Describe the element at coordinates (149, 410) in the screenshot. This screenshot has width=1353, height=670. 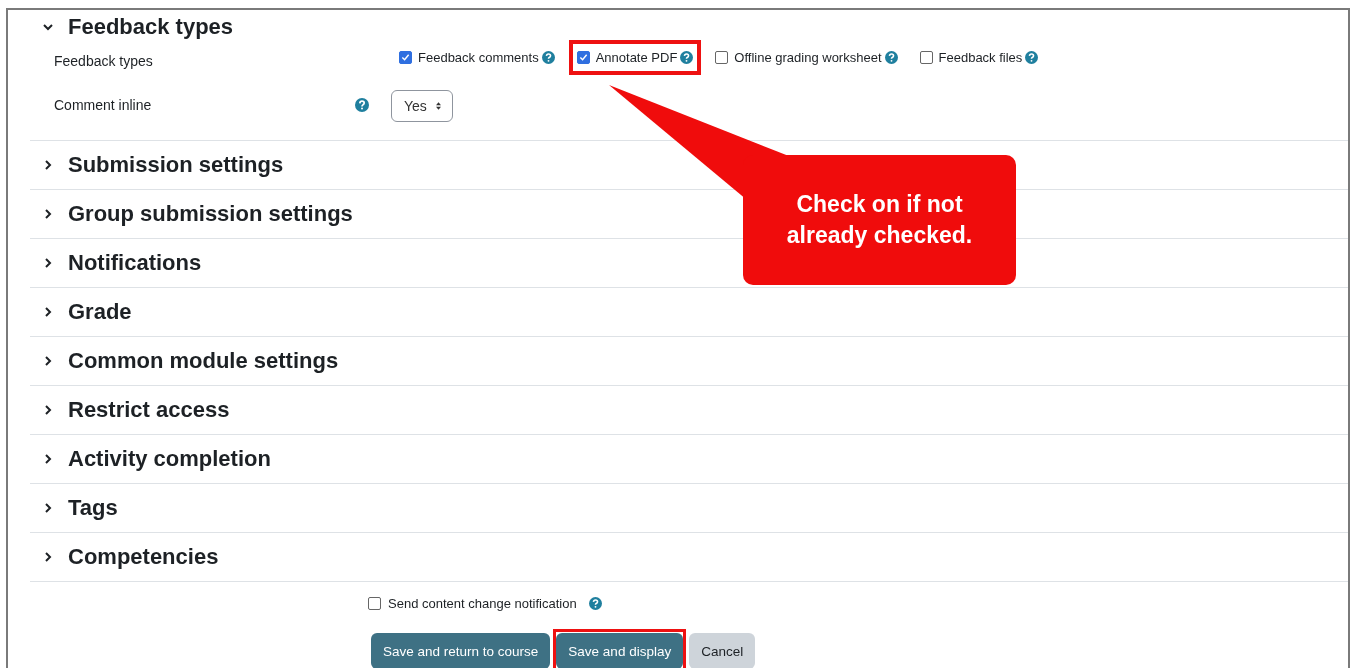
I see `section-title: Restrict access` at that location.